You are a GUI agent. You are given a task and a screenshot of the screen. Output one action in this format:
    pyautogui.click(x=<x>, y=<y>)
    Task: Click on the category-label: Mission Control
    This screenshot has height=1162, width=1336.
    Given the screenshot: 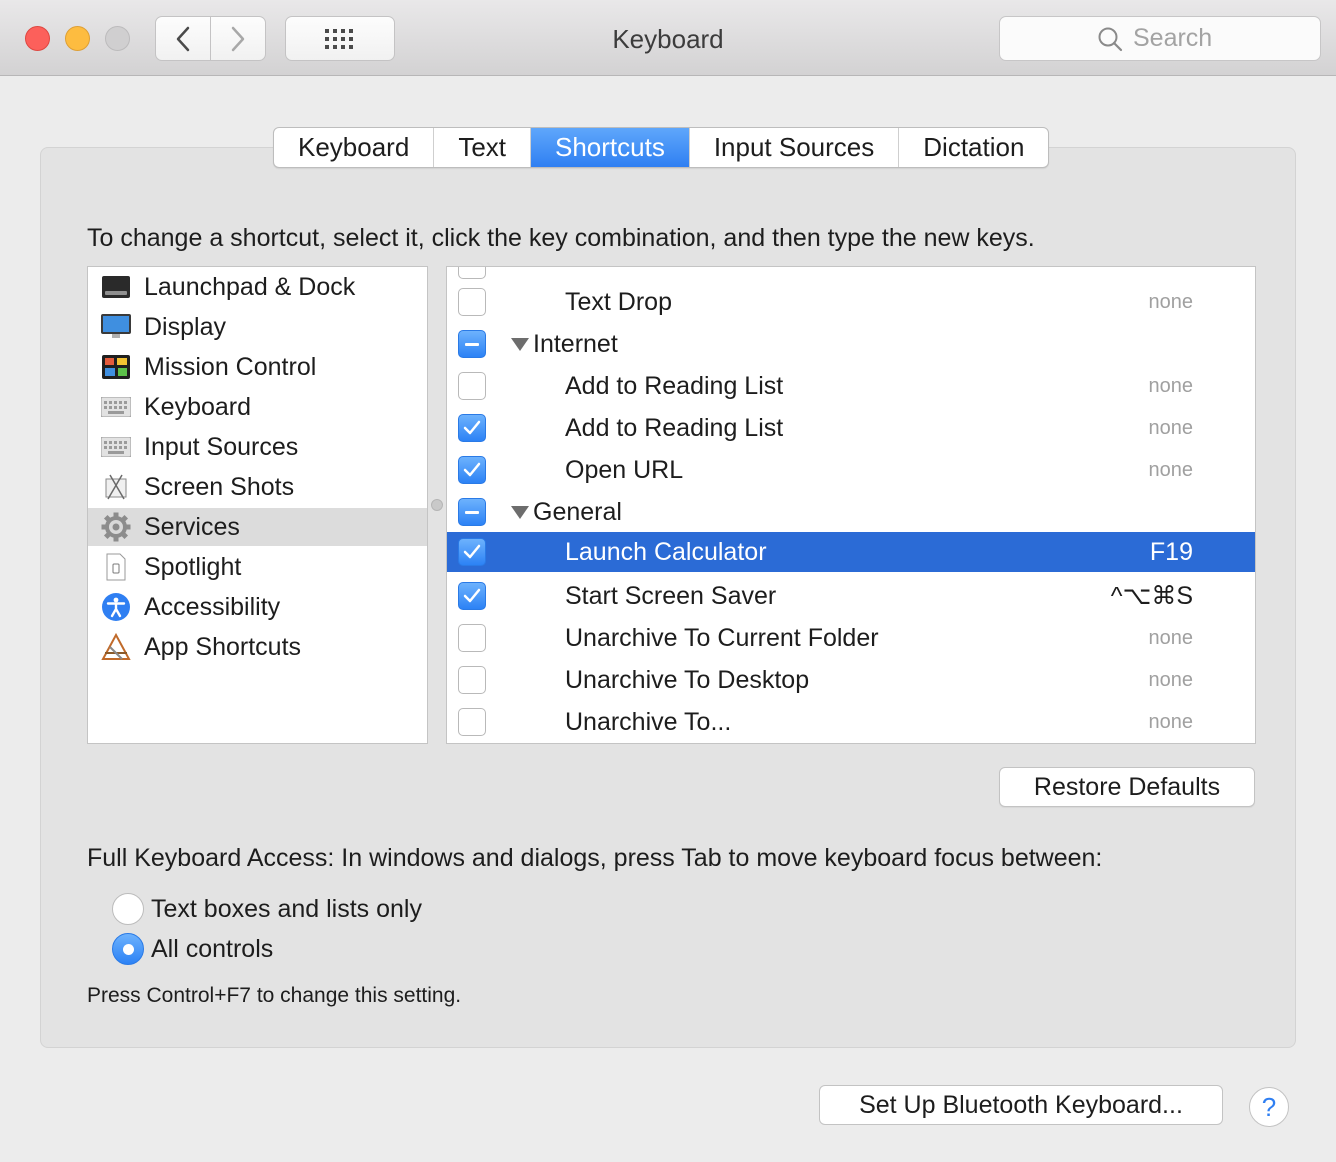 What is the action you would take?
    pyautogui.click(x=230, y=366)
    